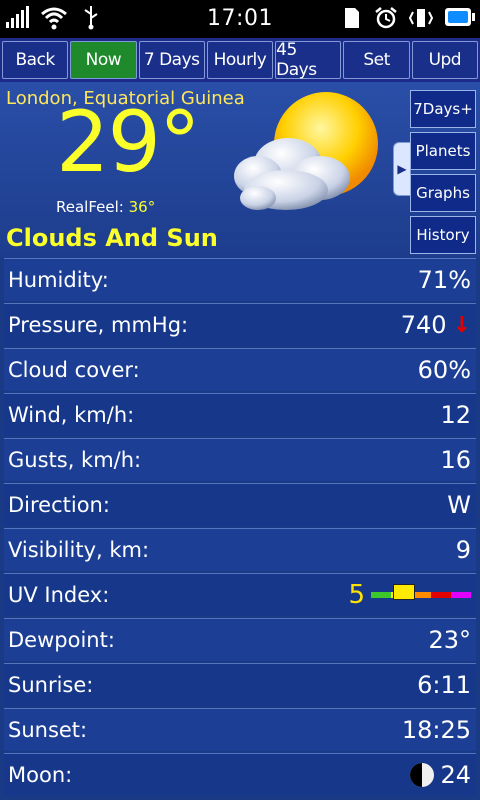 This screenshot has width=480, height=800. Describe the element at coordinates (240, 594) in the screenshot. I see `row-uv-index: UV Index: 5` at that location.